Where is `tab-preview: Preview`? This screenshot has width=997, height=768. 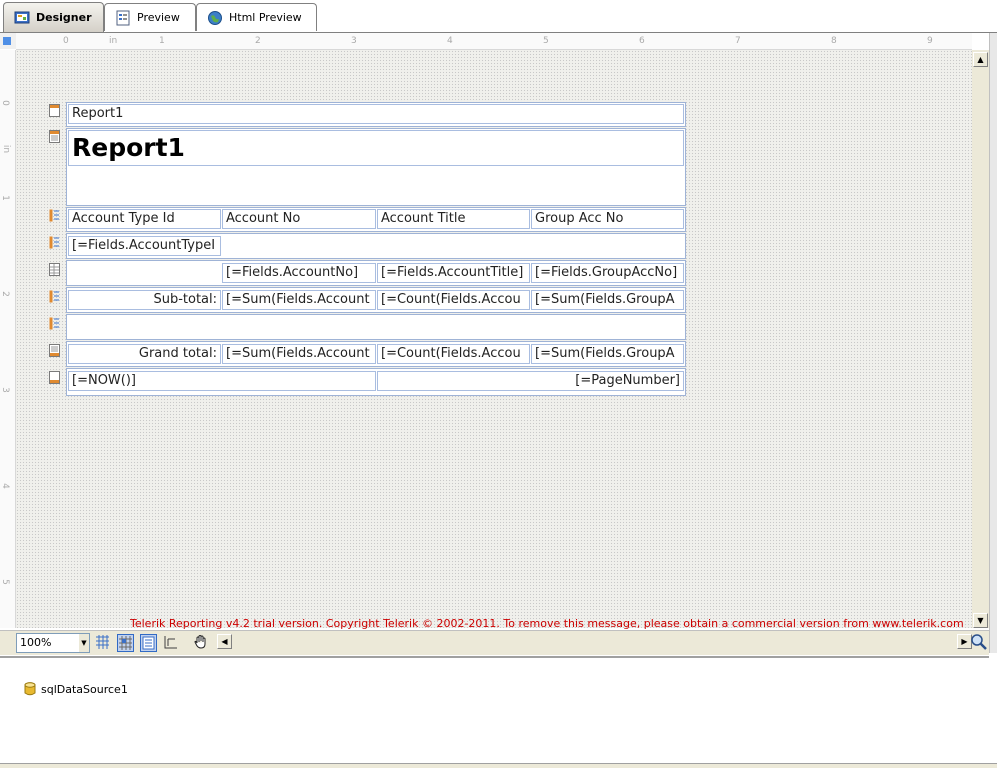 tab-preview: Preview is located at coordinates (150, 17).